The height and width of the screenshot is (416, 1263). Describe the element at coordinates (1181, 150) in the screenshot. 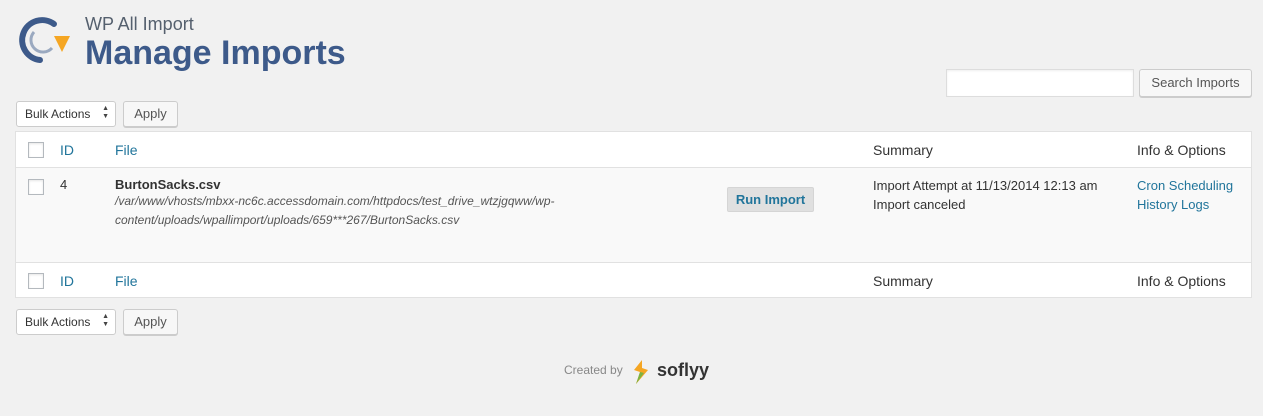

I see `column-header-info: Info & Options` at that location.